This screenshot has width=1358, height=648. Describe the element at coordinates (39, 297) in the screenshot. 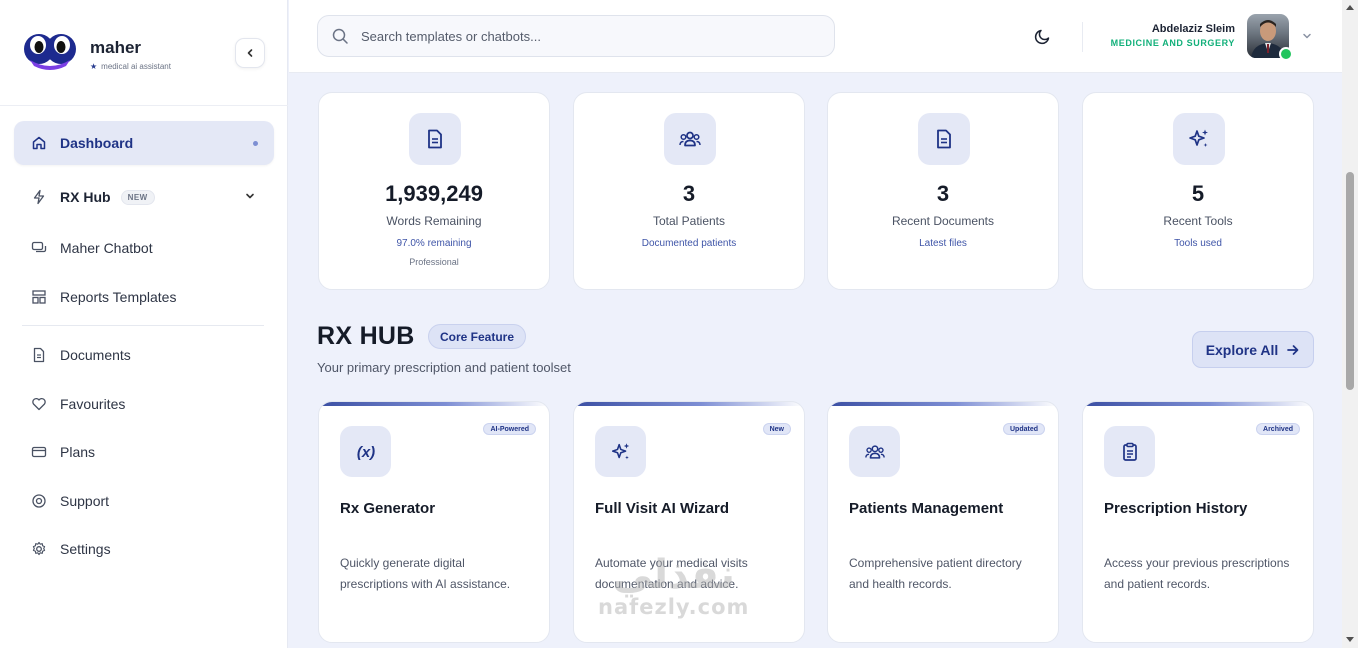

I see `layout-icon` at that location.